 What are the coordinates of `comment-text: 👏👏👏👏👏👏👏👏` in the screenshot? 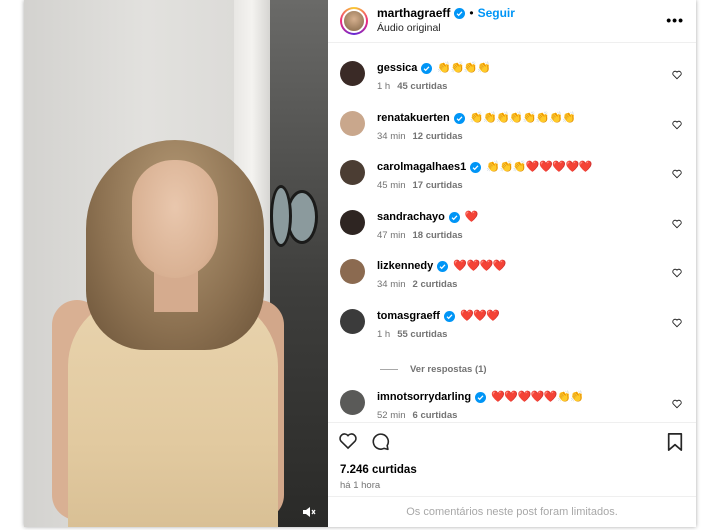 It's located at (522, 117).